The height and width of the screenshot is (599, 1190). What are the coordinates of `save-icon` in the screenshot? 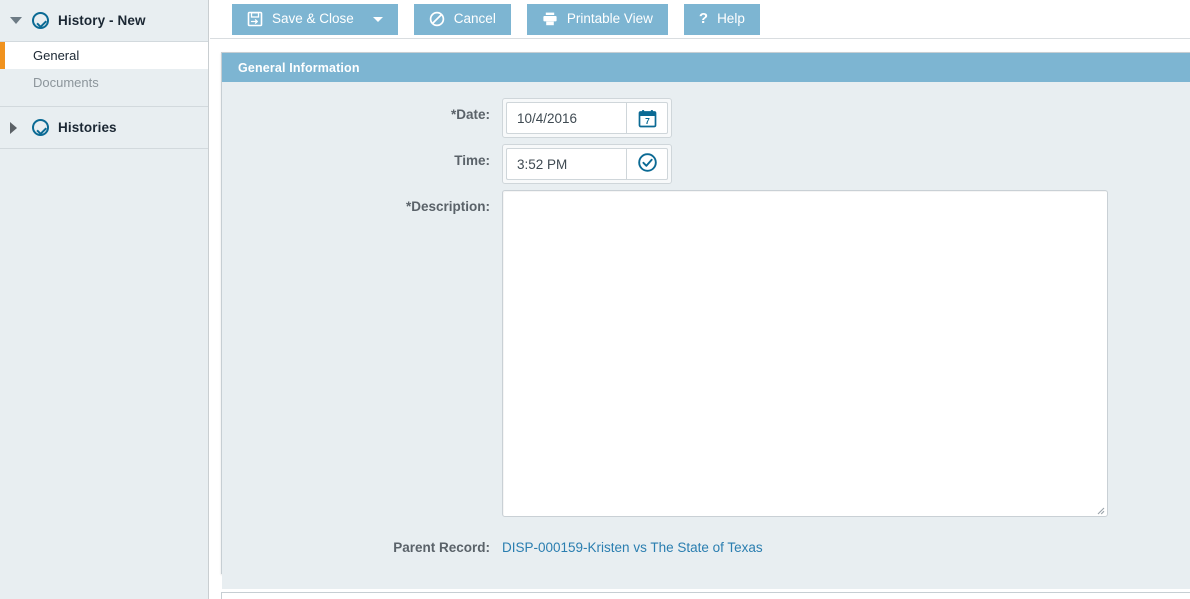 It's located at (255, 19).